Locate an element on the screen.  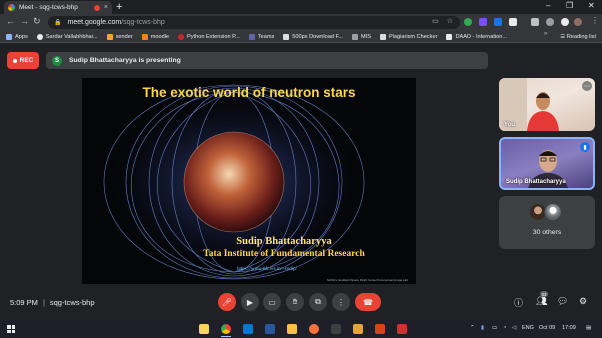
tile-label: You is located at coordinates (509, 125).